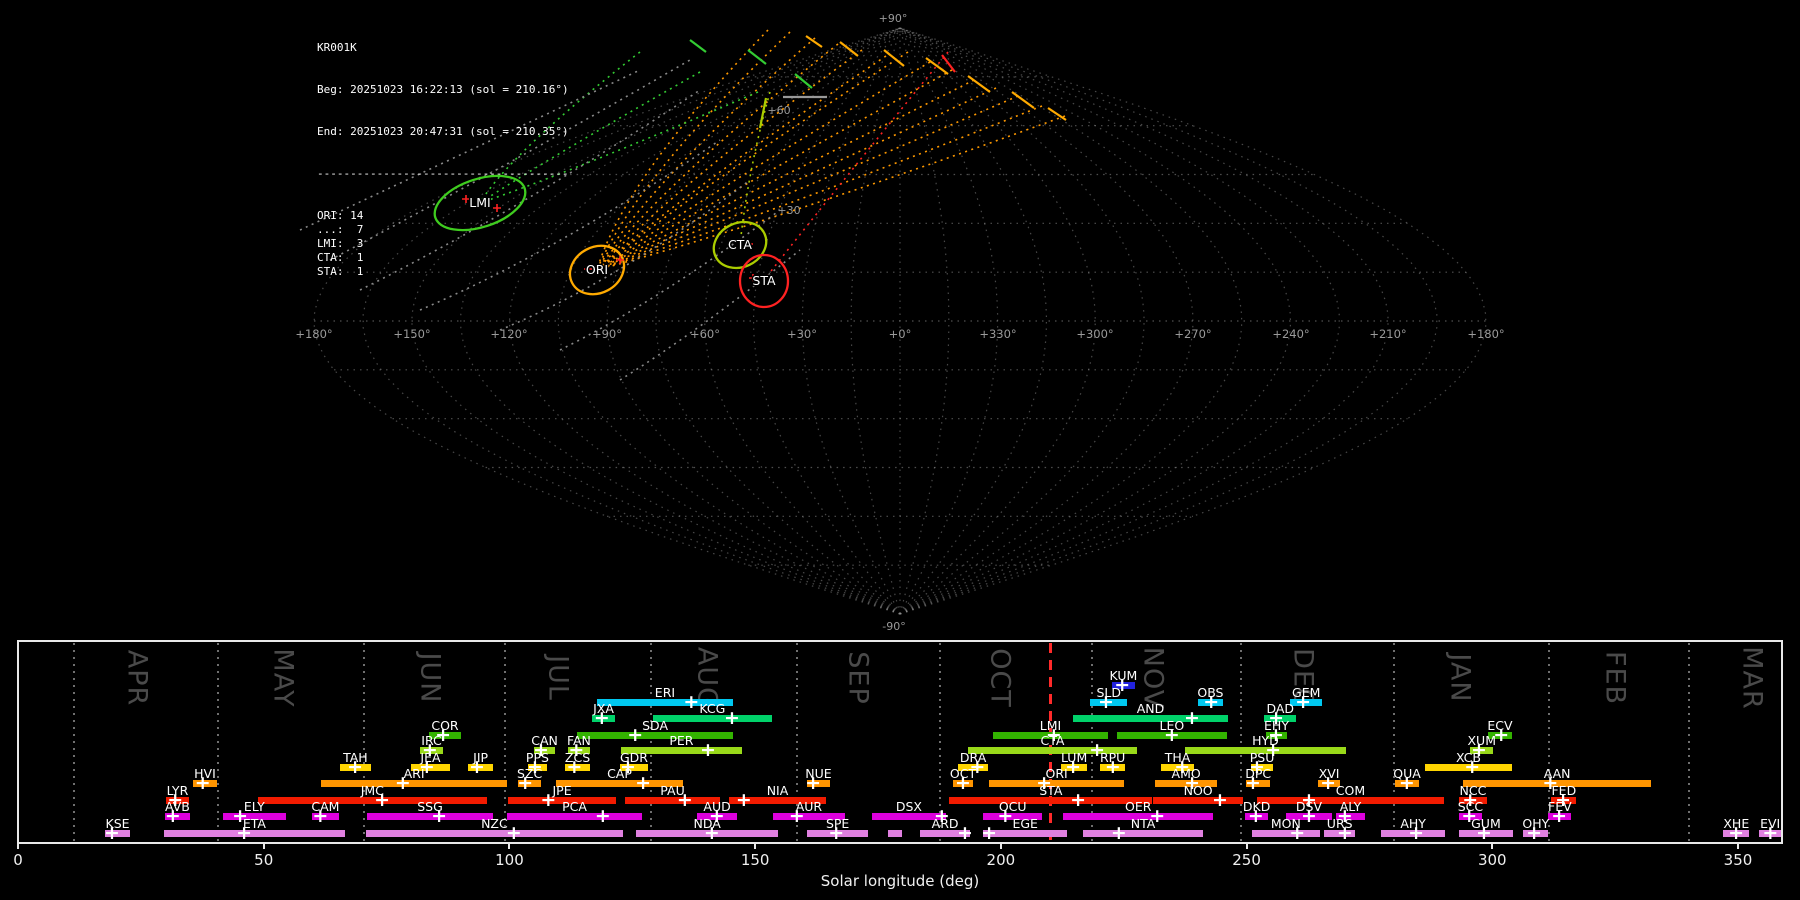 The image size is (1800, 900). Describe the element at coordinates (965, 832) in the screenshot. I see `peak-marker-ARD: +` at that location.